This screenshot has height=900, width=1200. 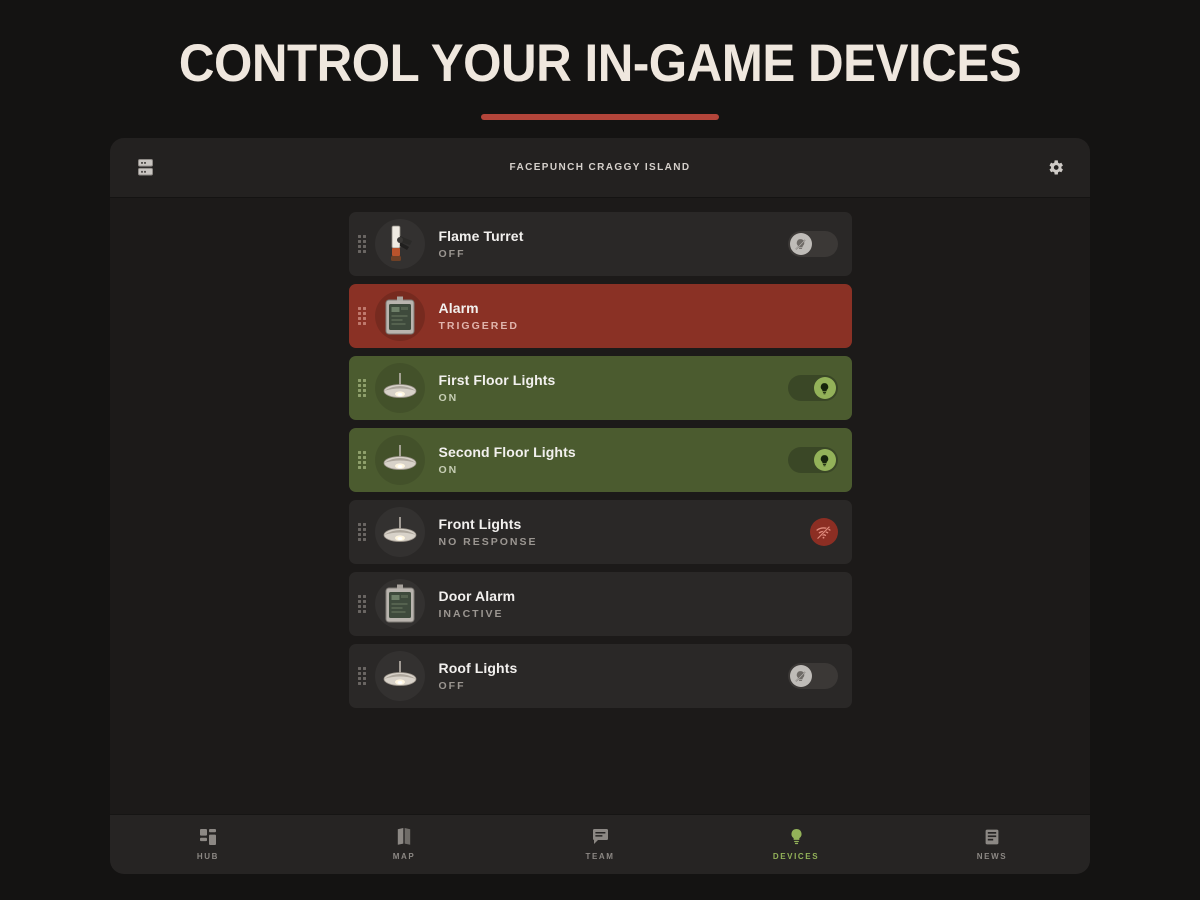 I want to click on heading-underline-rule, so click(x=600, y=116).